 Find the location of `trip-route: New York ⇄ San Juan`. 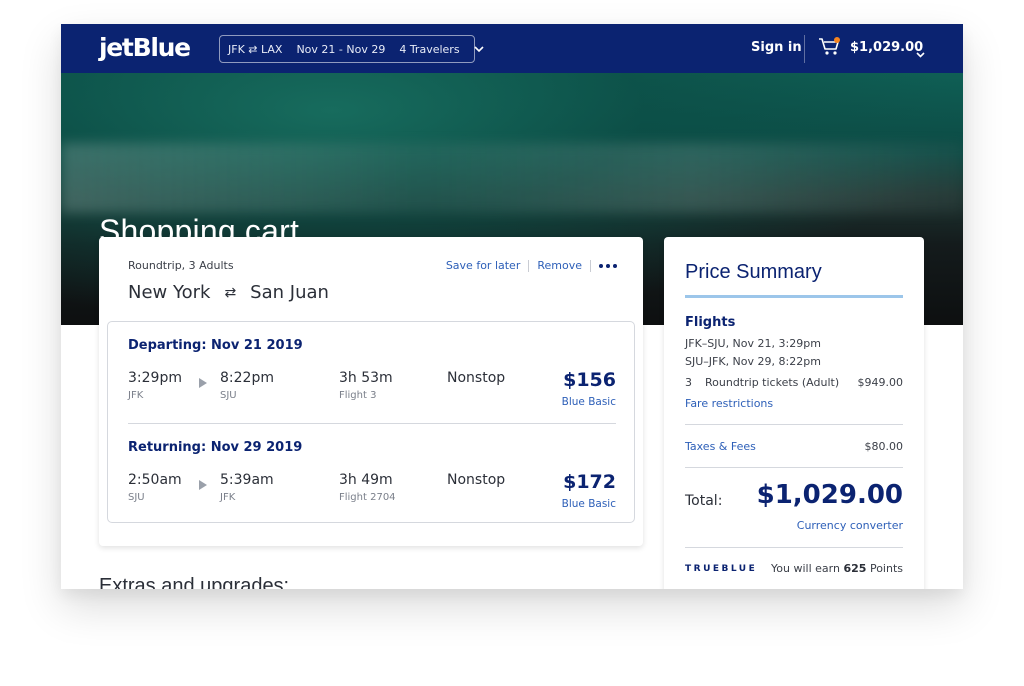

trip-route: New York ⇄ San Juan is located at coordinates (228, 292).